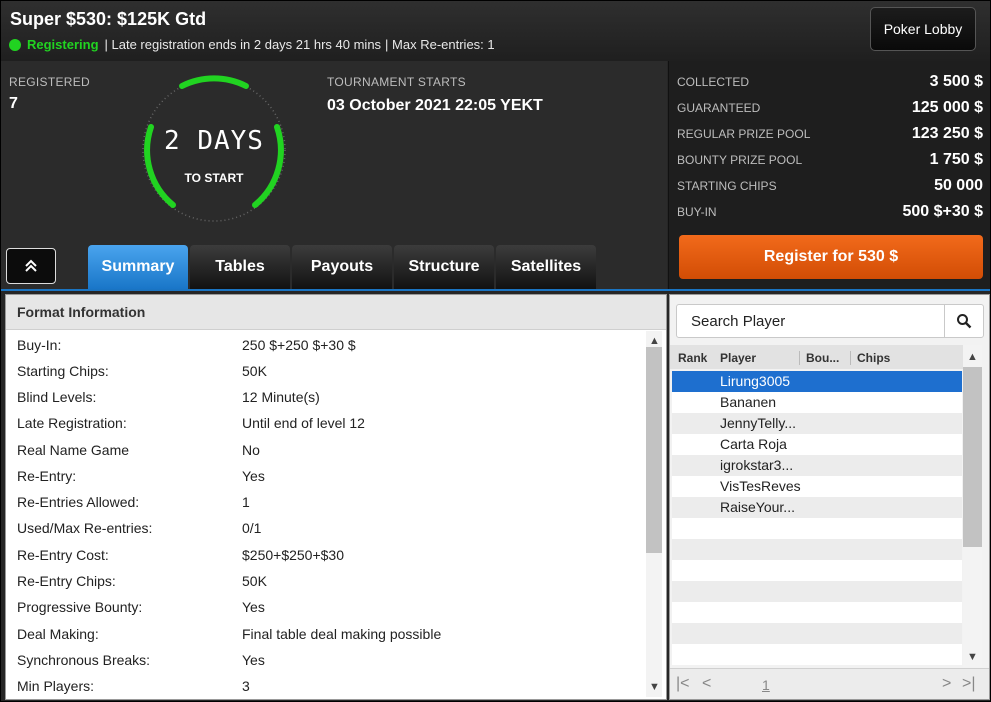 Image resolution: width=991 pixels, height=702 pixels. Describe the element at coordinates (214, 141) in the screenshot. I see `countdown-value: 2 DAYS` at that location.